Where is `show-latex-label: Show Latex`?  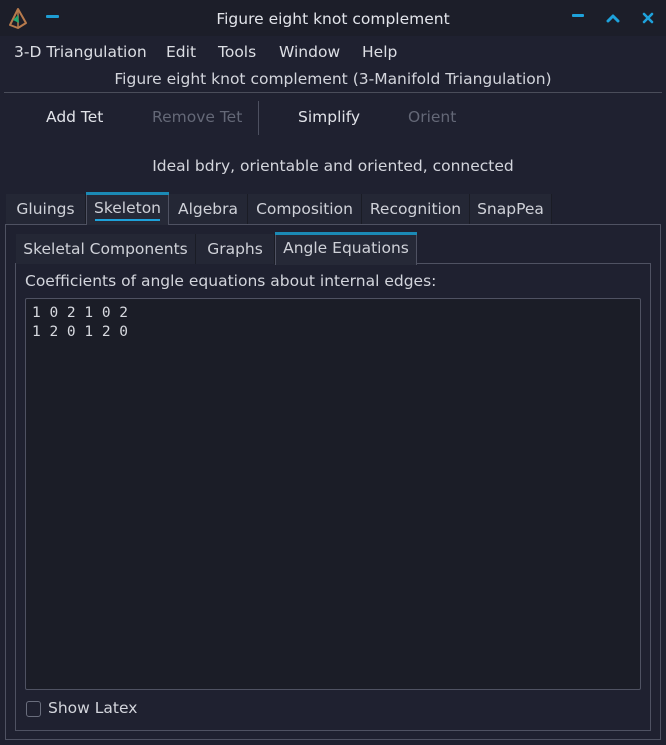 show-latex-label: Show Latex is located at coordinates (92, 708).